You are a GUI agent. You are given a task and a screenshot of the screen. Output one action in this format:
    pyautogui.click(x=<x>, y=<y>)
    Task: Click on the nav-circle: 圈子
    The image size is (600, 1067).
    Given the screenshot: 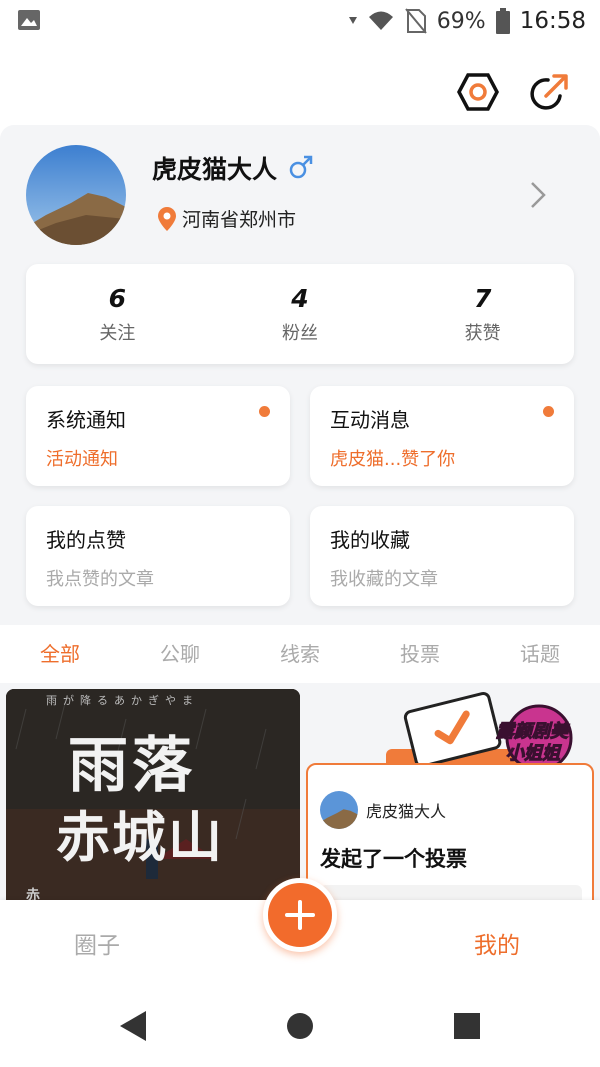 What is the action you would take?
    pyautogui.click(x=97, y=943)
    